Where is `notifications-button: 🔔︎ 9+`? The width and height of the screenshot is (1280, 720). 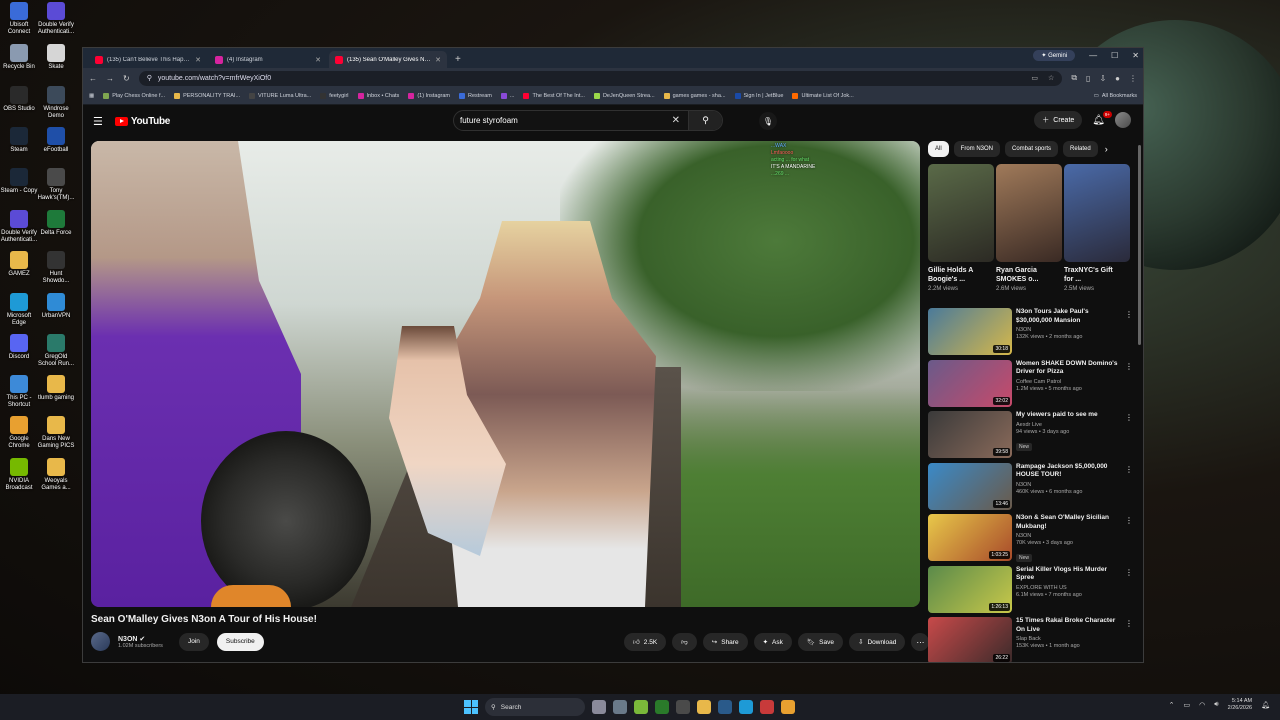 notifications-button: 🔔︎ 9+ is located at coordinates (1102, 118).